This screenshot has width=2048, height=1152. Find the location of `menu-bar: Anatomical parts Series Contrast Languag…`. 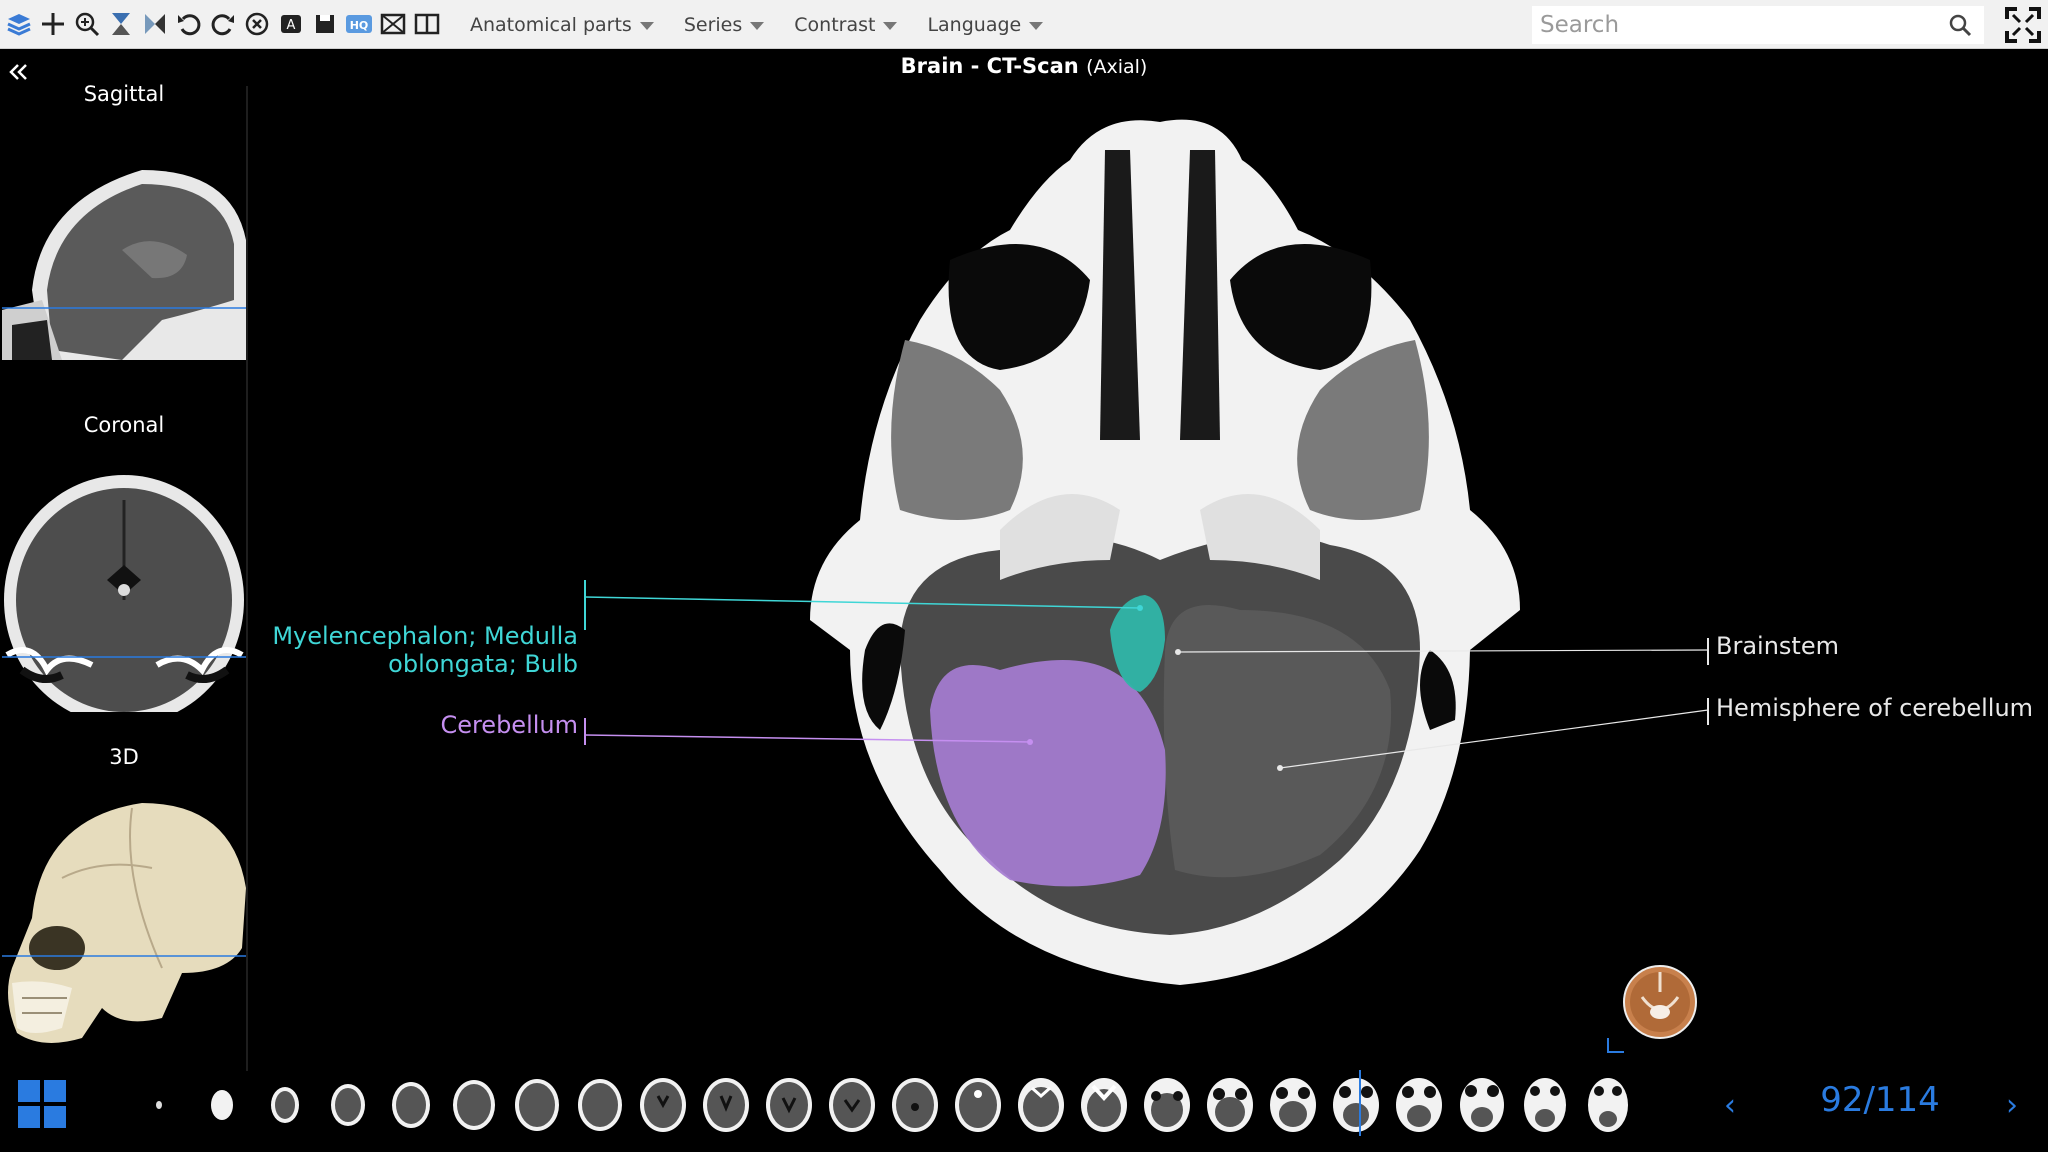

menu-bar: Anatomical parts Series Contrast Languag… is located at coordinates (757, 24).